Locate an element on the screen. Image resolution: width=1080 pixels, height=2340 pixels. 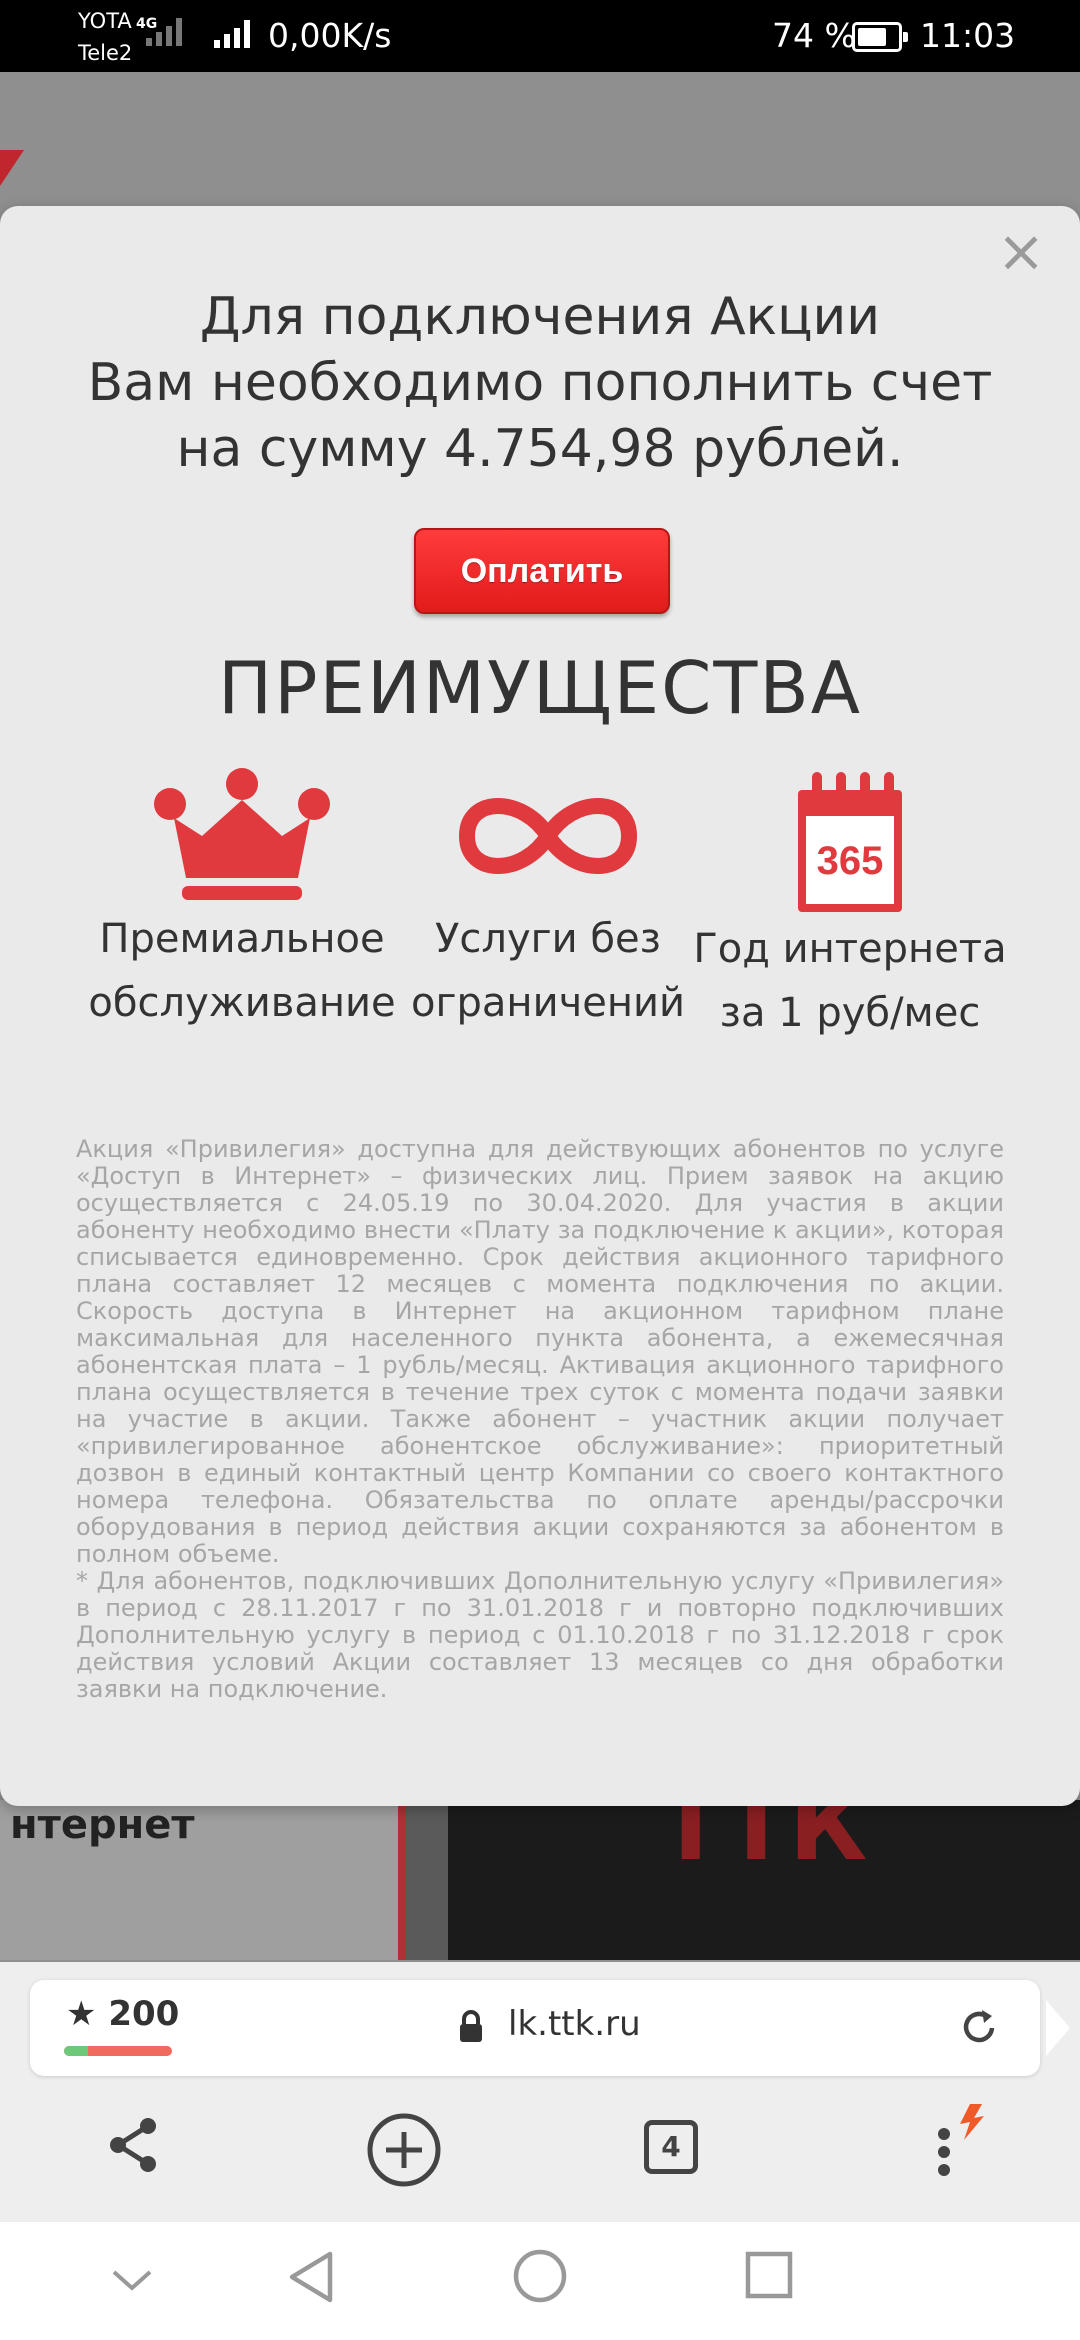
feature-unlimited-line1: Услуги без is located at coordinates (548, 939).